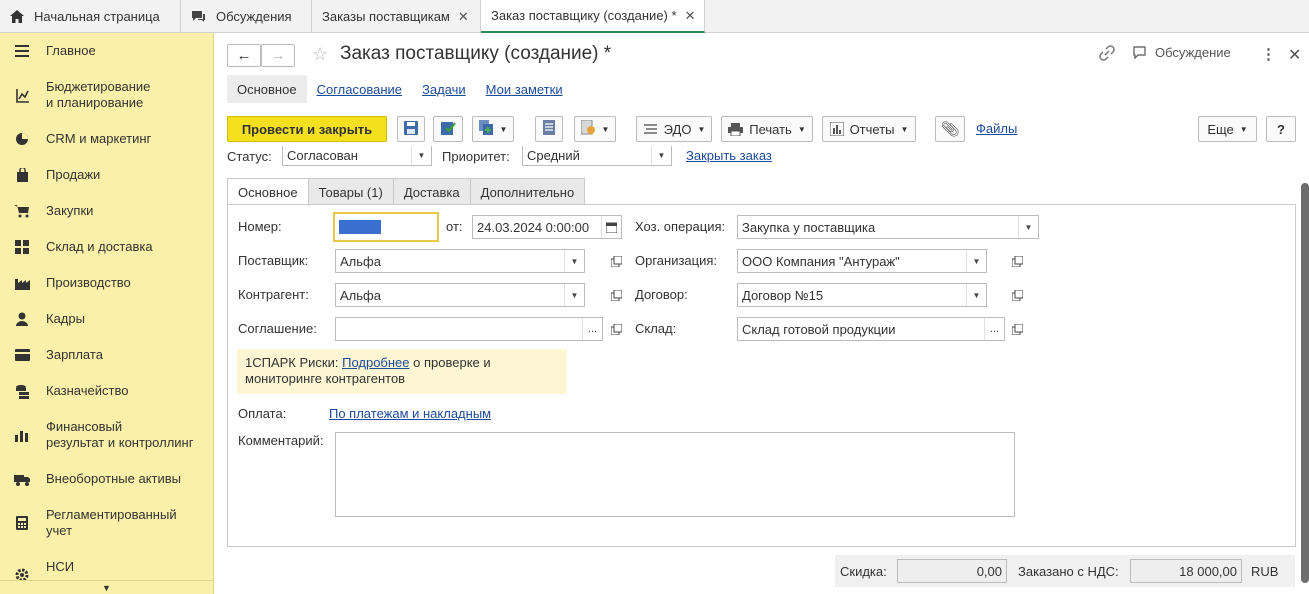  Describe the element at coordinates (71, 50) in the screenshot. I see `sidebar-item-label: Главное` at that location.